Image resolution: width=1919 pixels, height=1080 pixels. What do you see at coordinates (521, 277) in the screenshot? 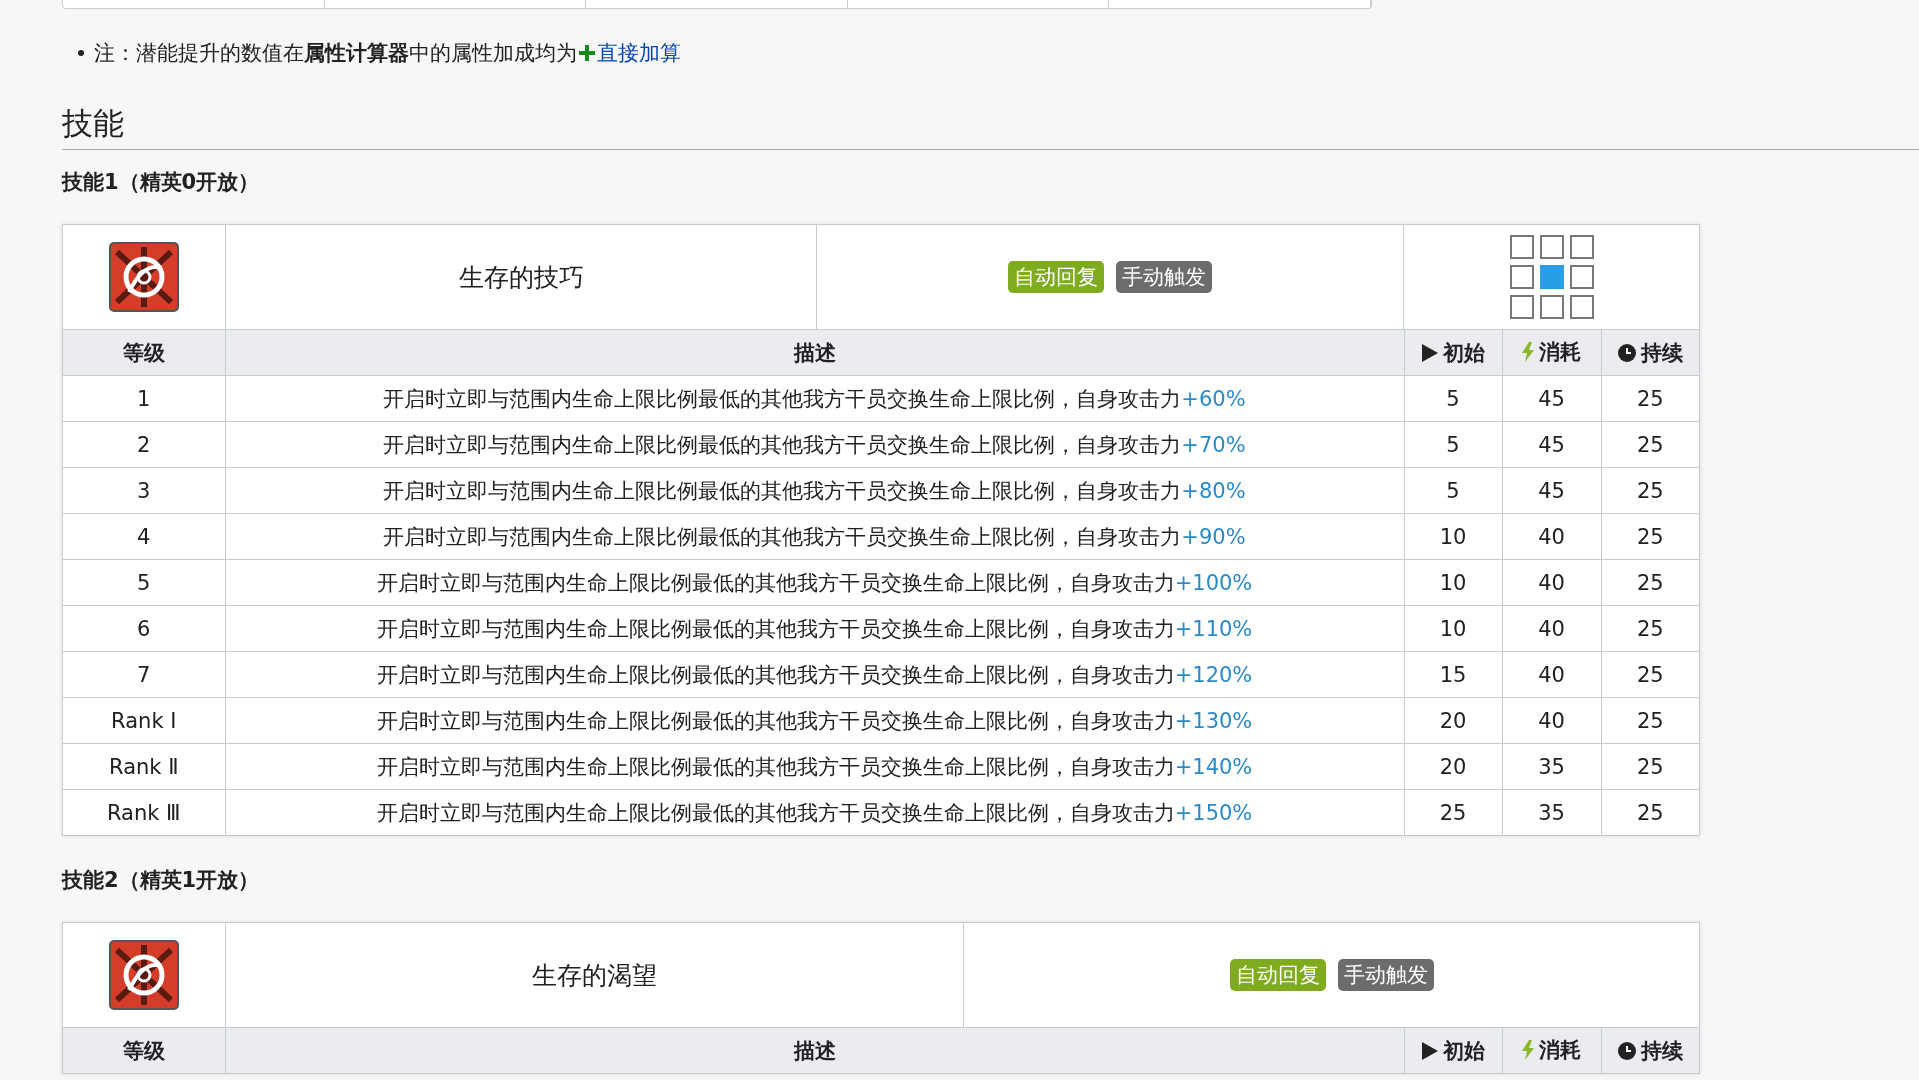
I see `skill-name: 生存的技巧` at bounding box center [521, 277].